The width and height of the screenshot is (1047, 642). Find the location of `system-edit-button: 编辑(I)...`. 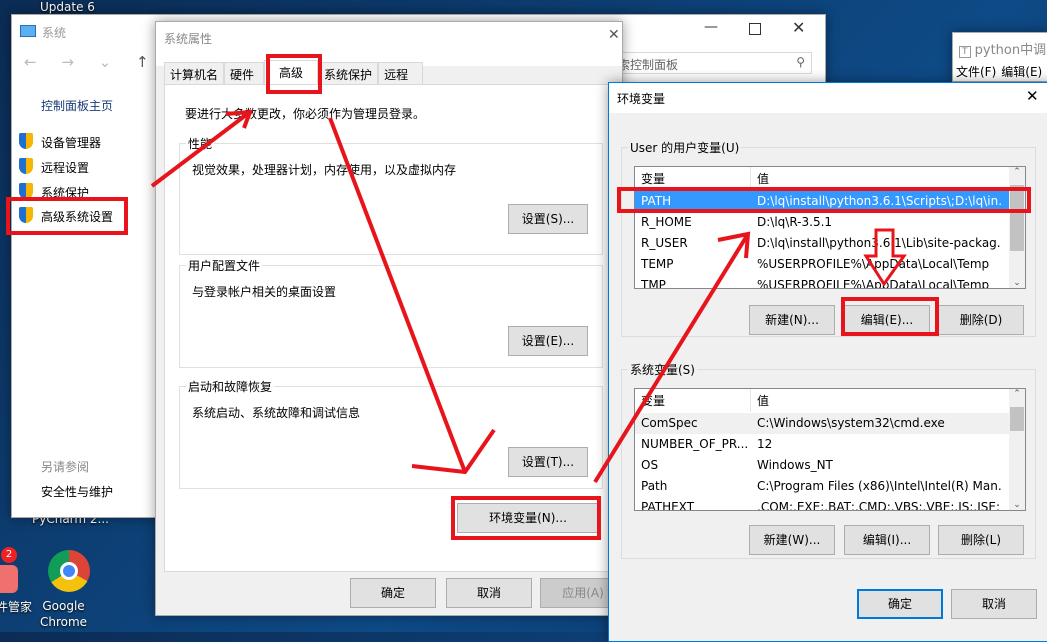

system-edit-button: 编辑(I)... is located at coordinates (887, 540).